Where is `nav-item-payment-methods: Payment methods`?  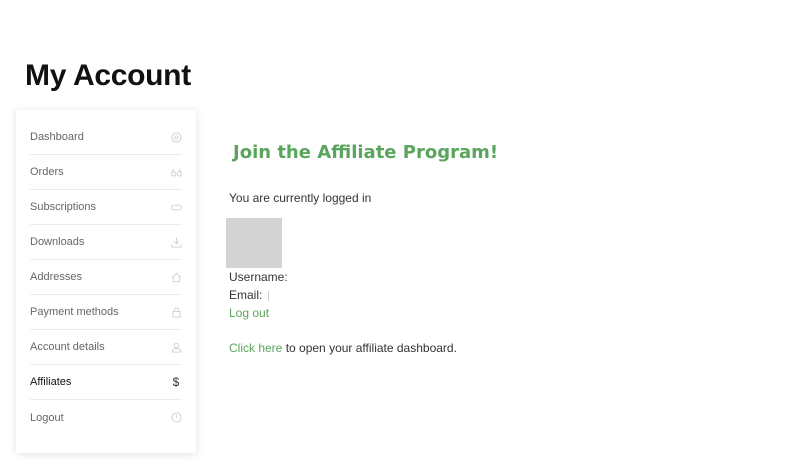
nav-item-payment-methods: Payment methods is located at coordinates (106, 312).